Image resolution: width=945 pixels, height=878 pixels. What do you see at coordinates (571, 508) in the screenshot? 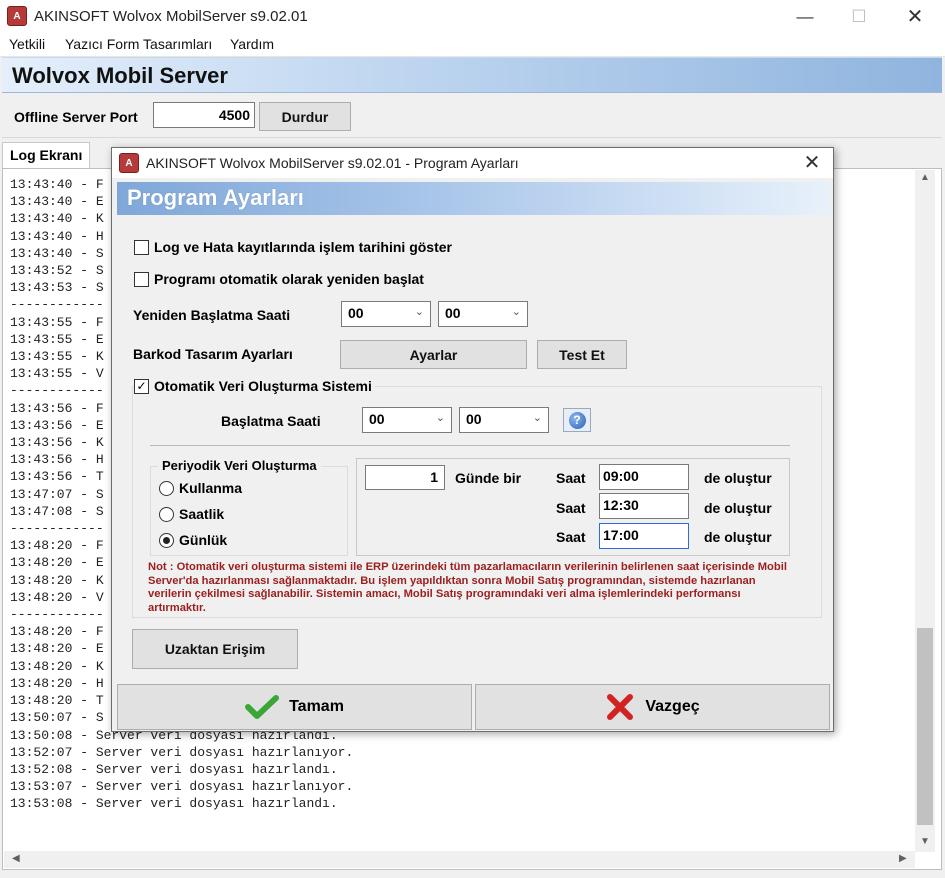
I see `saat-label-2: Saat` at bounding box center [571, 508].